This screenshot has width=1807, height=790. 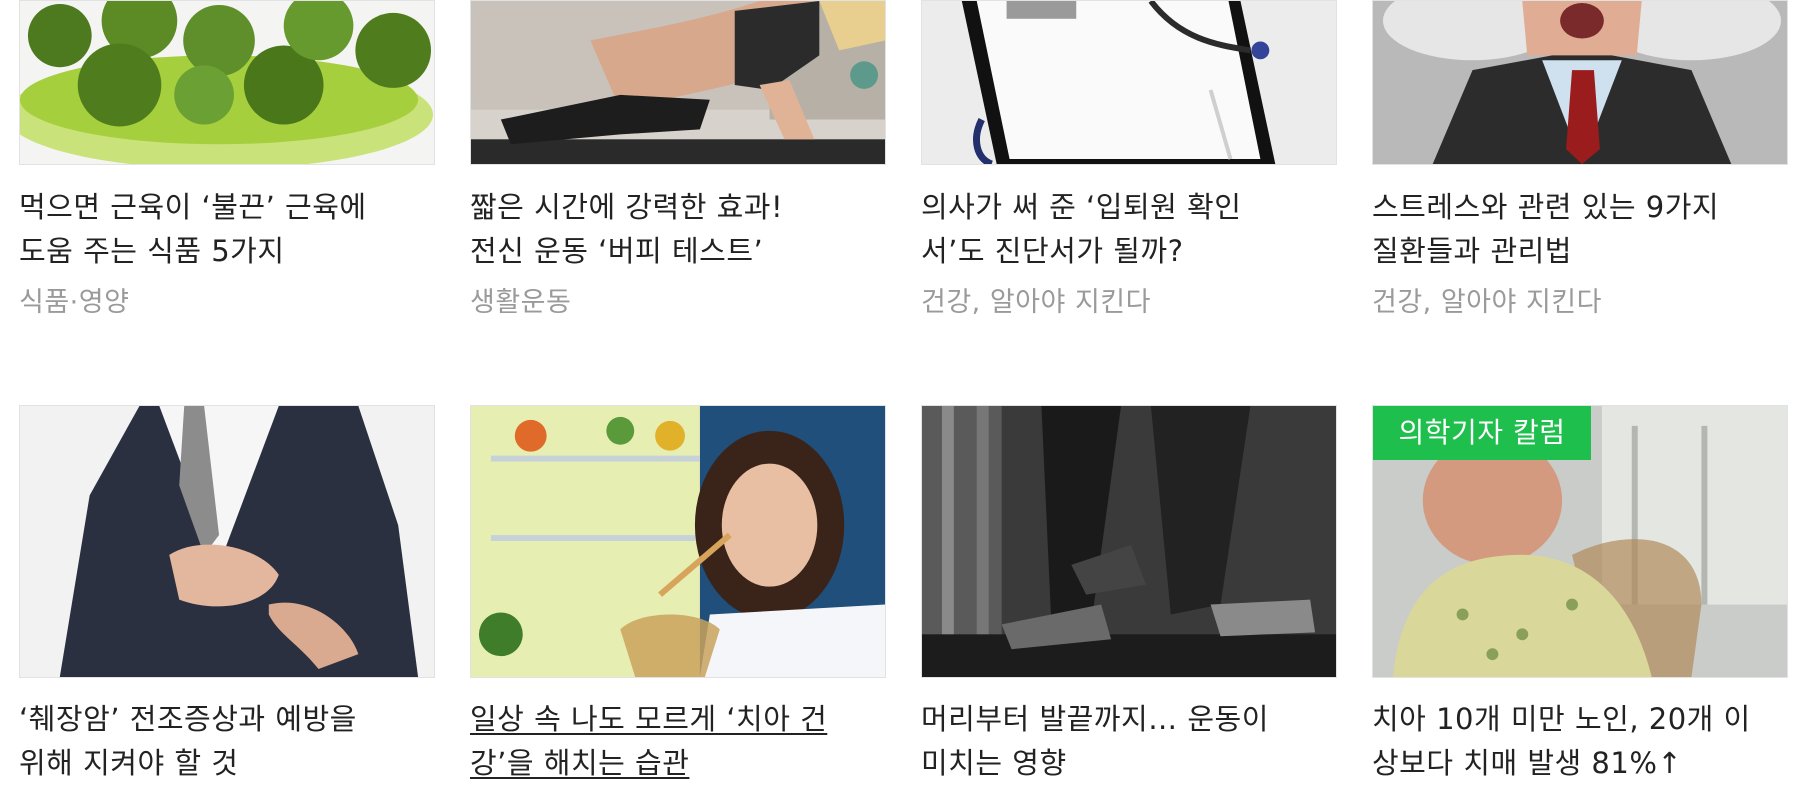 I want to click on article-title: 짧은 시간에 강력한 효과! 전신 운동 ‘버피 테스트’, so click(x=680, y=229).